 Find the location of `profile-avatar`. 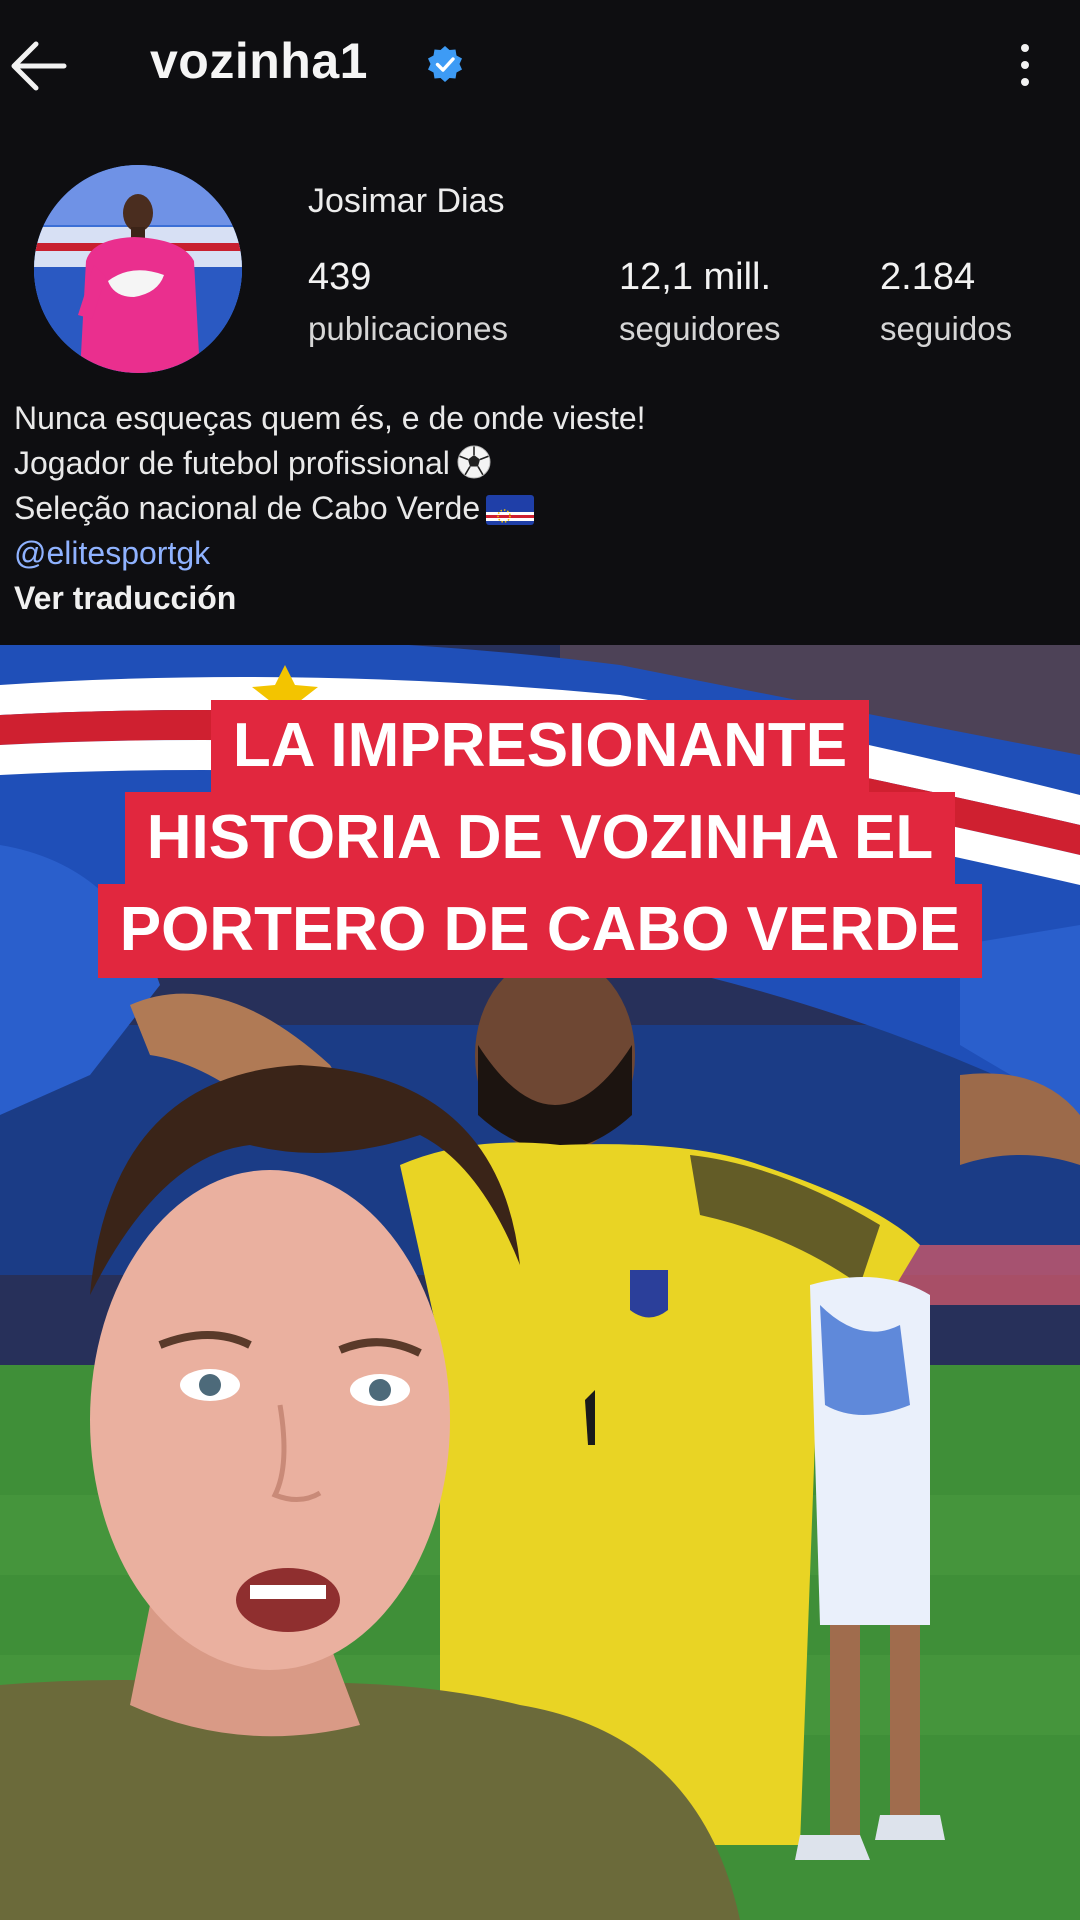

profile-avatar is located at coordinates (138, 269).